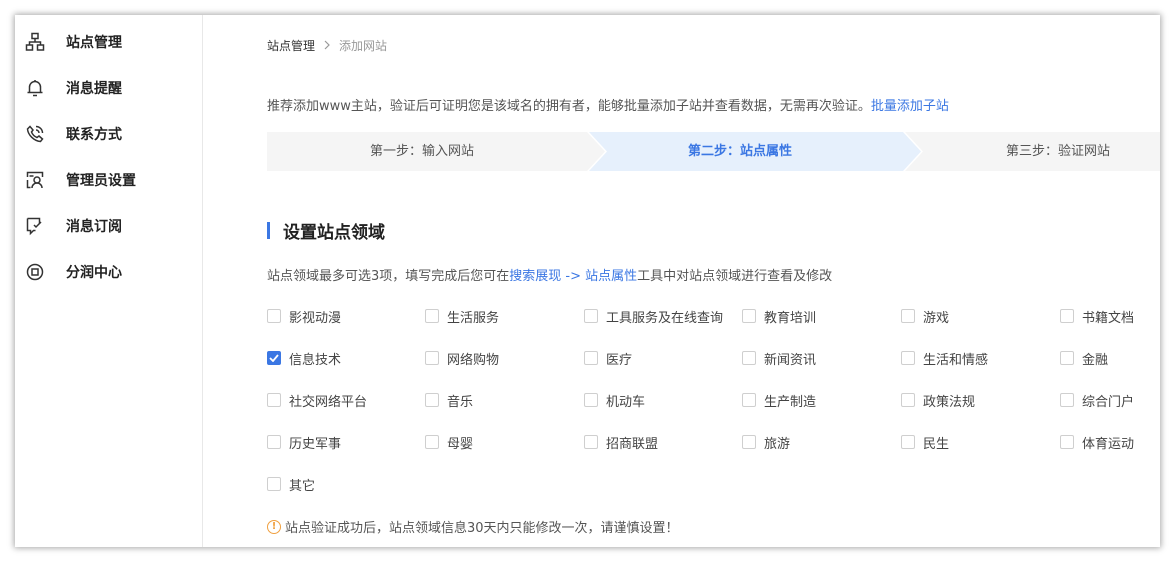  What do you see at coordinates (790, 402) in the screenshot?
I see `category-label: 生产制造` at bounding box center [790, 402].